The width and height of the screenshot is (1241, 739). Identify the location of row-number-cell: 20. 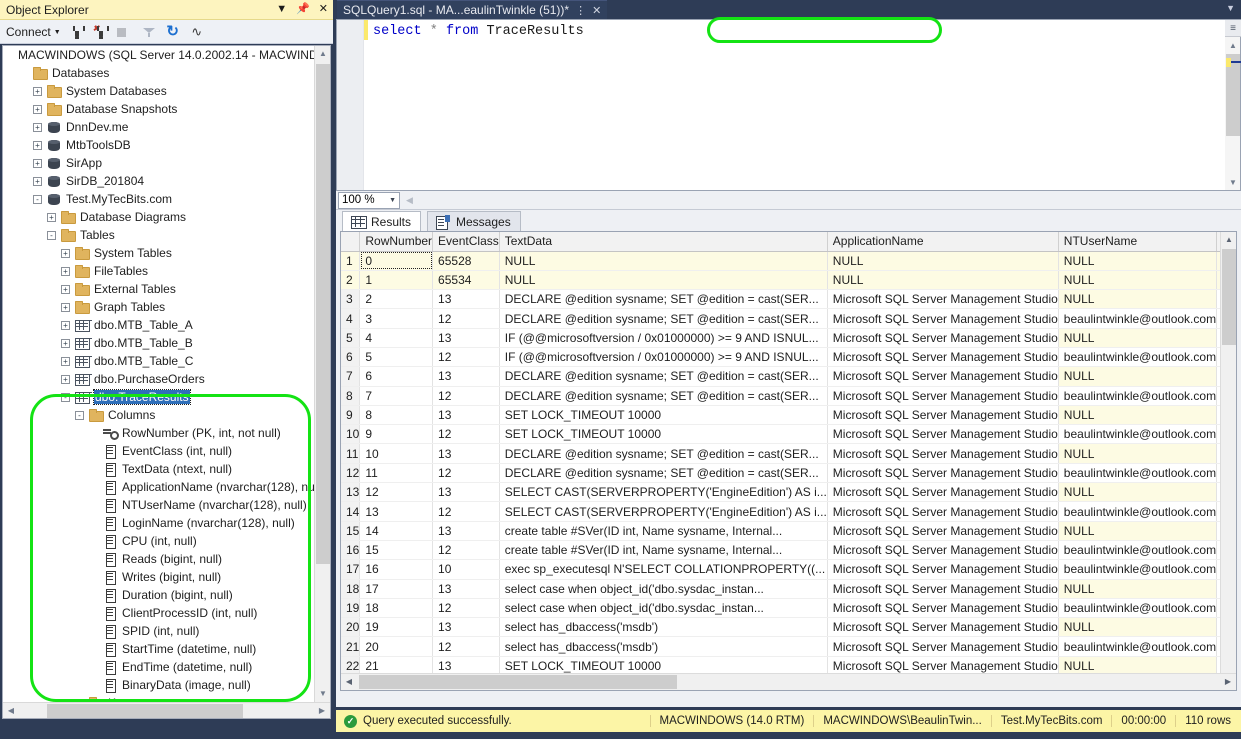
(351, 627).